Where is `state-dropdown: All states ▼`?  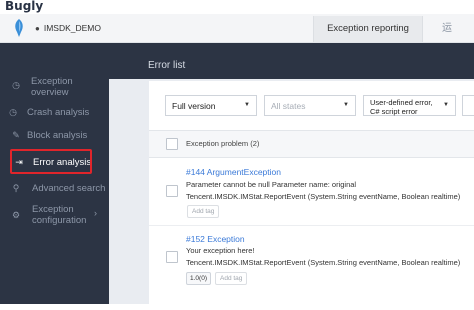
state-dropdown: All states ▼ is located at coordinates (310, 105).